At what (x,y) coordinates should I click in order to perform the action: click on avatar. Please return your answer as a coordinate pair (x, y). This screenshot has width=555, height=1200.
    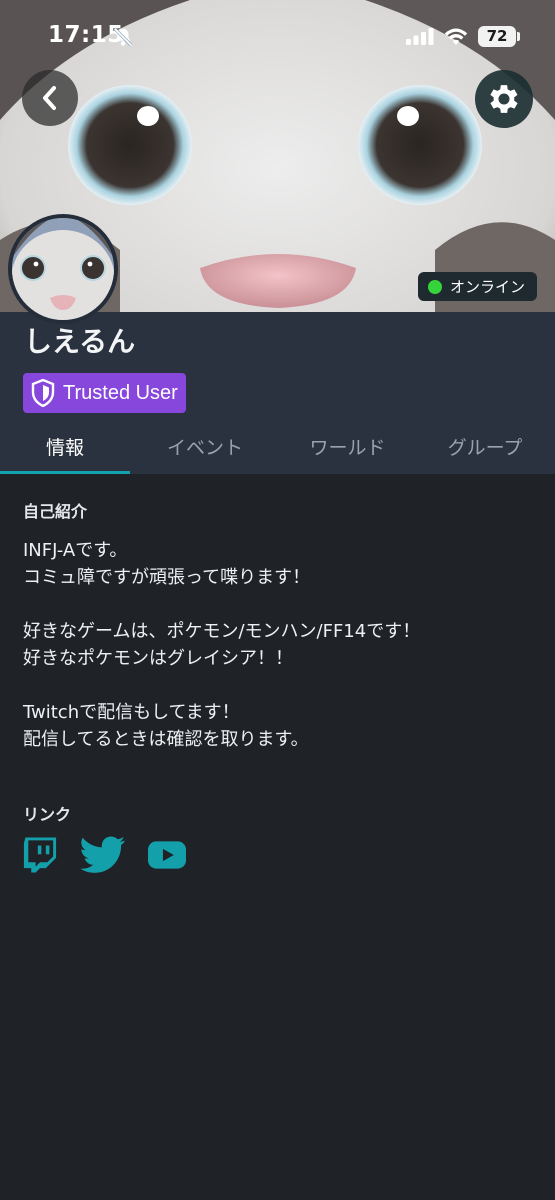
    Looking at the image, I should click on (63, 269).